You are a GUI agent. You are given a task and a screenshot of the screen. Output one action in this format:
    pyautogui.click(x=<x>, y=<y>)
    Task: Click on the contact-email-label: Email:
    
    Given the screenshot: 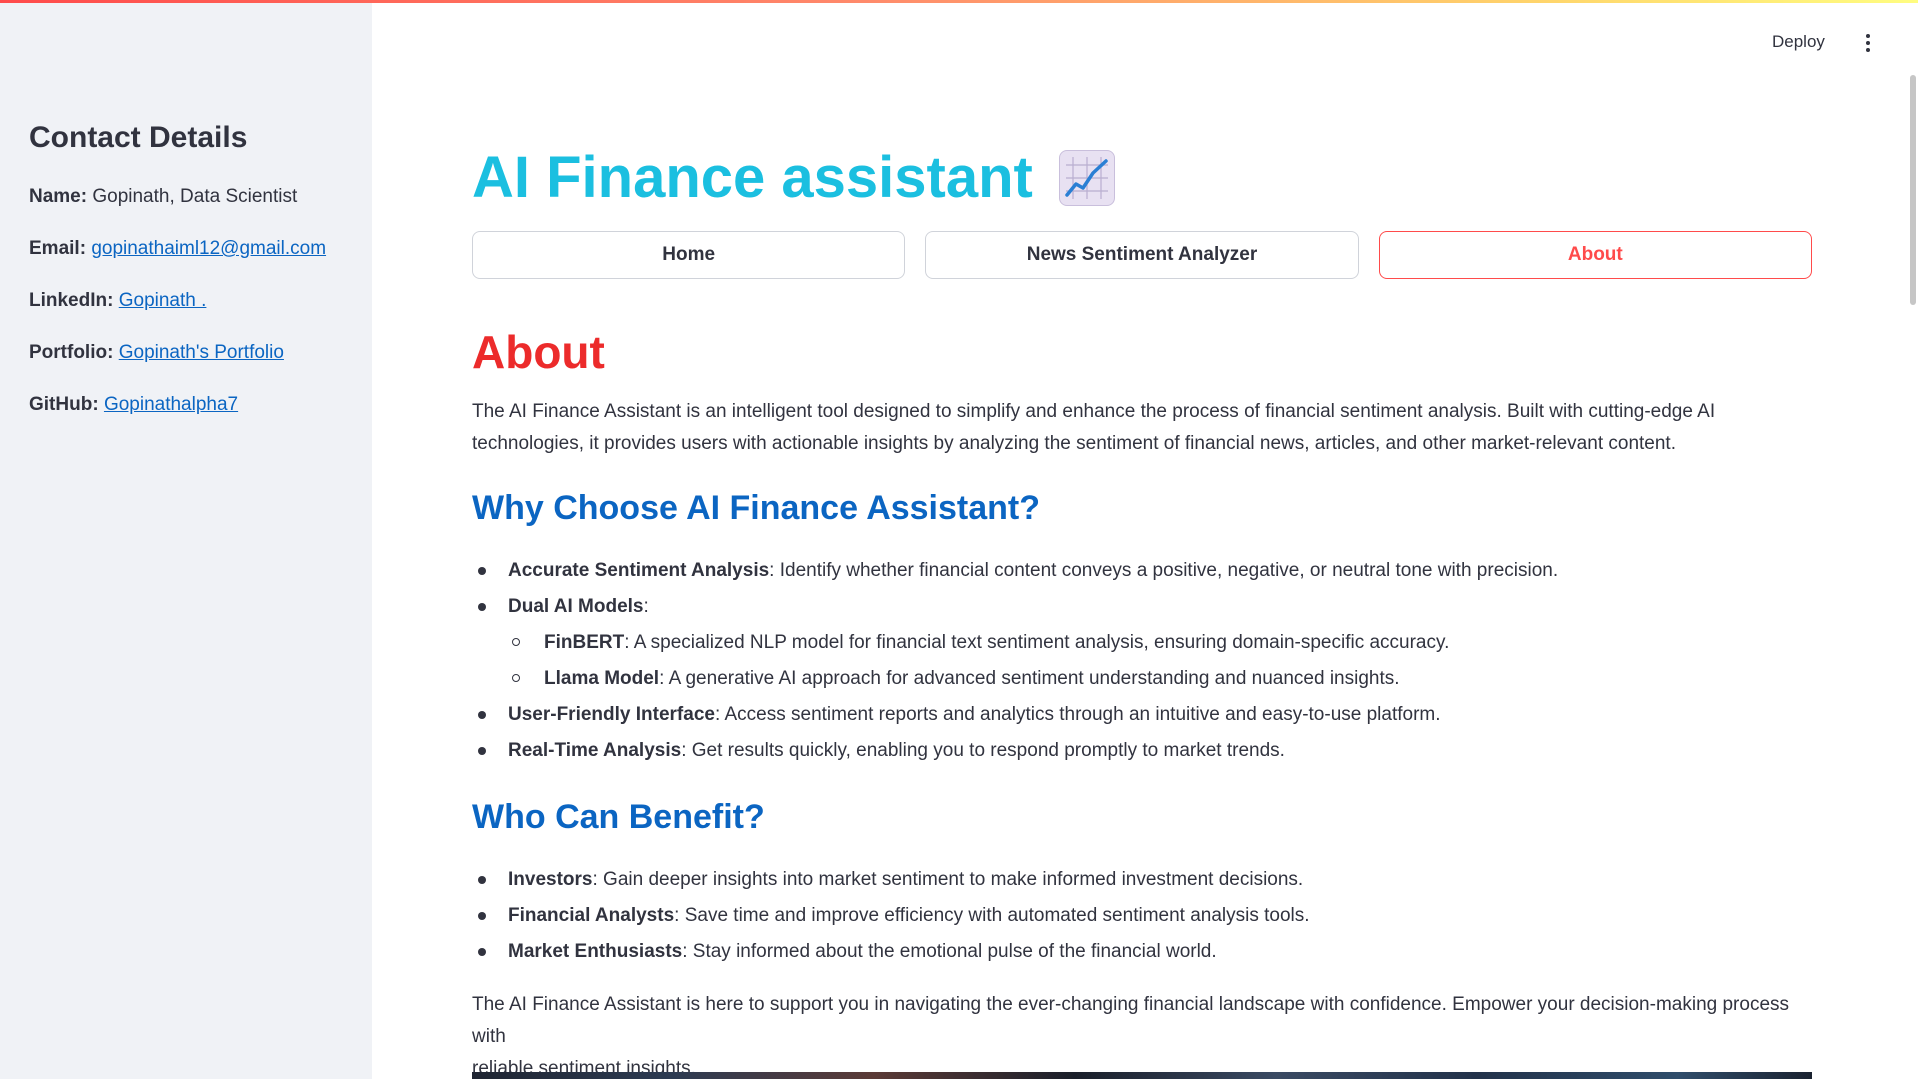 What is the action you would take?
    pyautogui.click(x=58, y=248)
    